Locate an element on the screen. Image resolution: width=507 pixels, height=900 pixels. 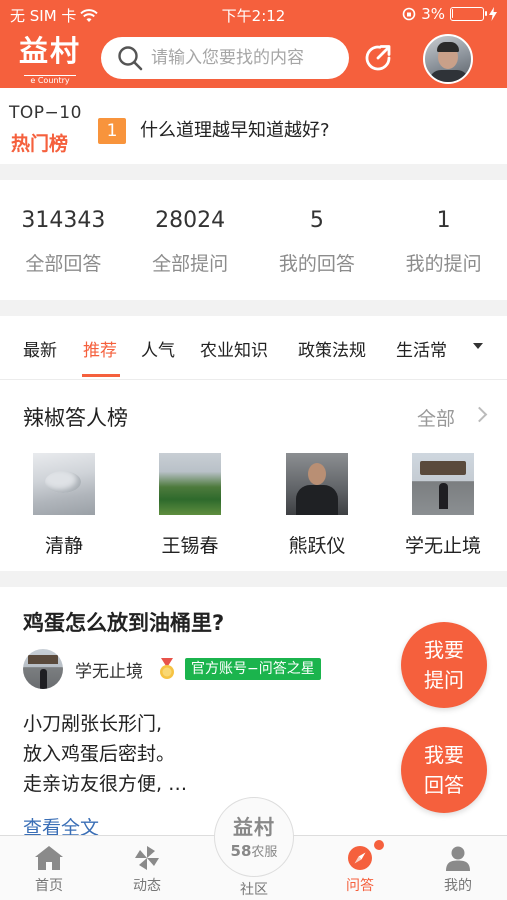
stat-value: 1 is located at coordinates (443, 220).